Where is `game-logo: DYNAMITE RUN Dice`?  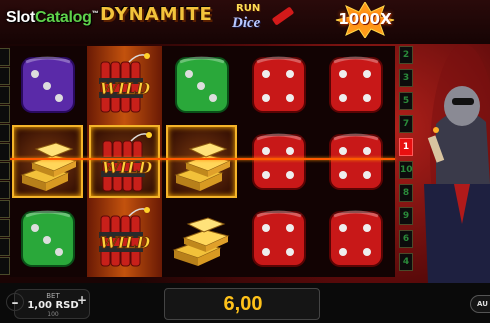 game-logo: DYNAMITE RUN Dice is located at coordinates (196, 21).